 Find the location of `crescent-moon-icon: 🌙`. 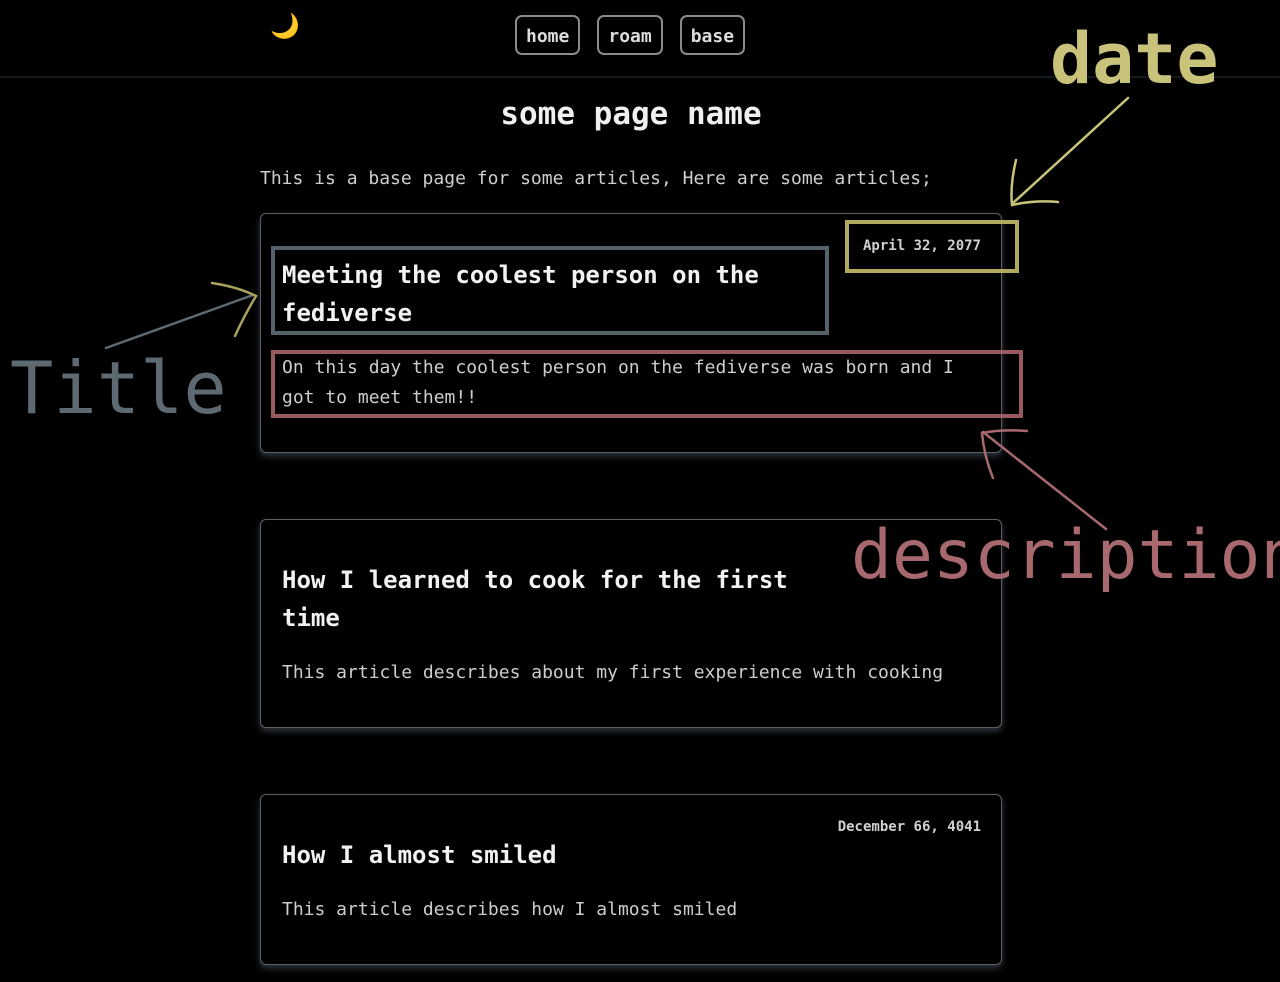

crescent-moon-icon: 🌙 is located at coordinates (285, 26).